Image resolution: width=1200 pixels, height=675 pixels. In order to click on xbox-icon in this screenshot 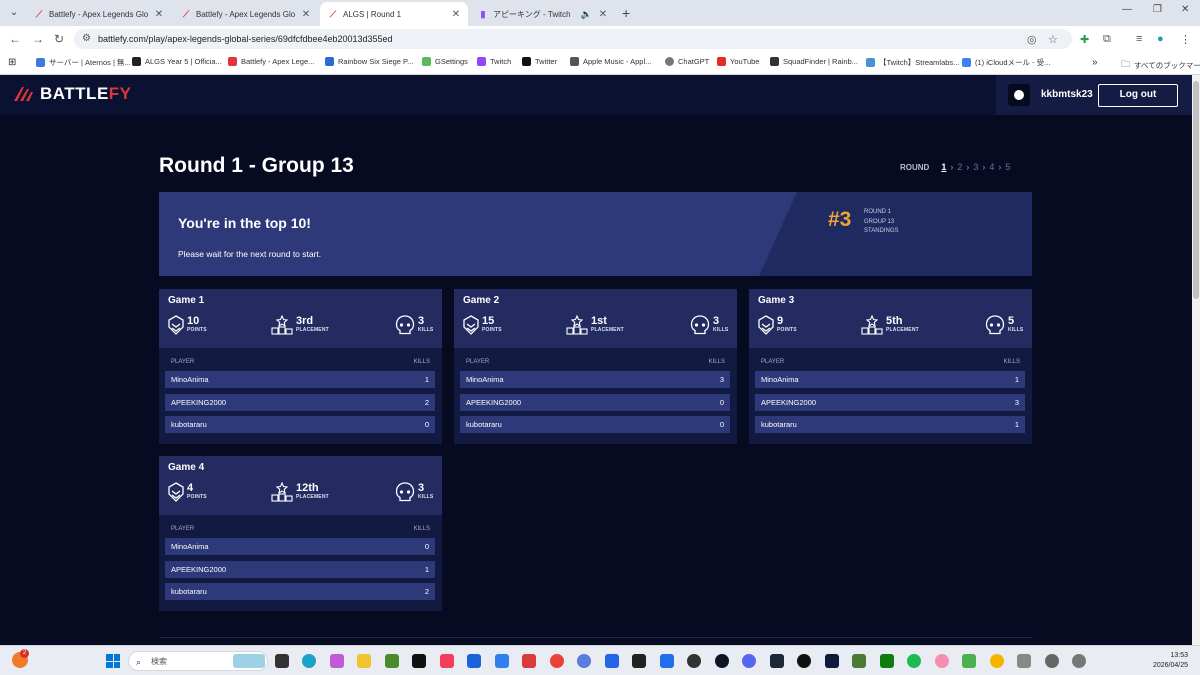, I will do `click(887, 661)`.